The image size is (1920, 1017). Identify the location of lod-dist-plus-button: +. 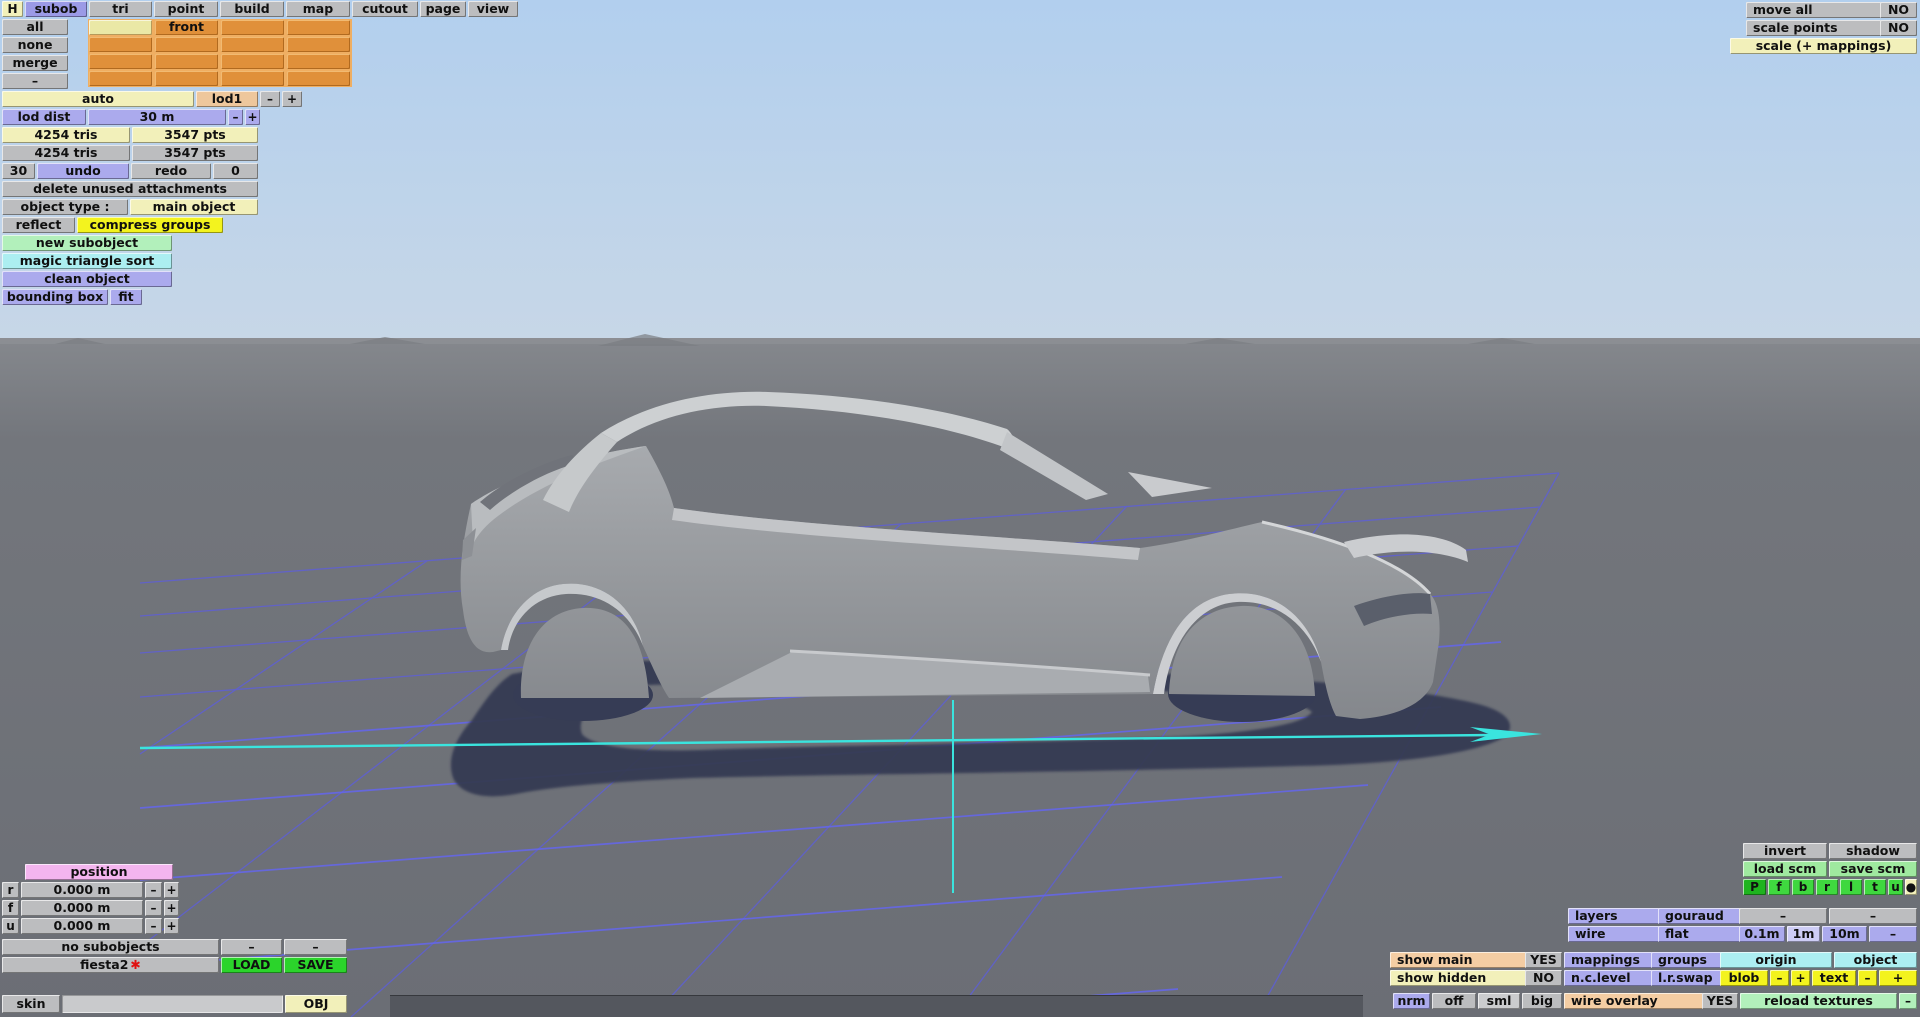
(252, 117).